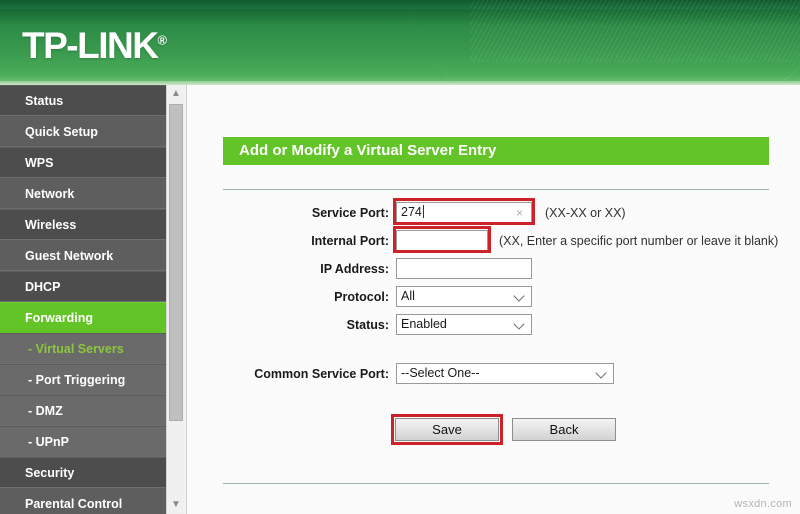 The height and width of the screenshot is (514, 800). What do you see at coordinates (464, 212) in the screenshot?
I see `service-port-input: 274 ×` at bounding box center [464, 212].